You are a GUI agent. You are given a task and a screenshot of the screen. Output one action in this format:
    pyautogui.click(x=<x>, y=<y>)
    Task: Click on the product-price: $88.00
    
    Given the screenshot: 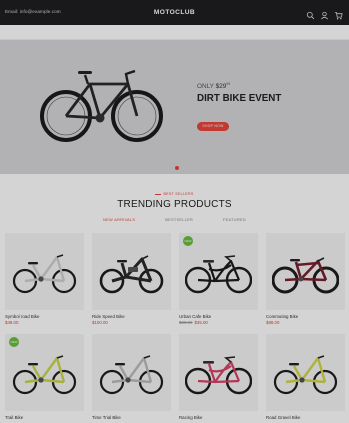 What is the action you would take?
    pyautogui.click(x=272, y=322)
    